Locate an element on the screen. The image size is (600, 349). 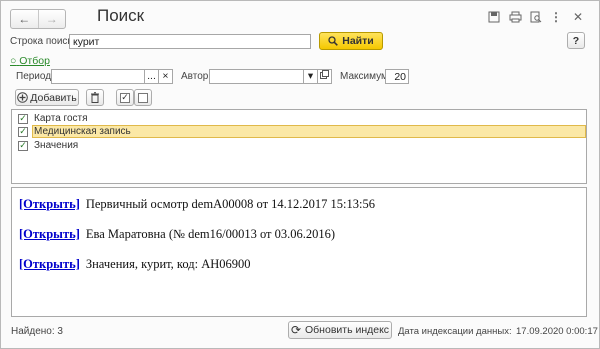
back-button: ← is located at coordinates (24, 19).